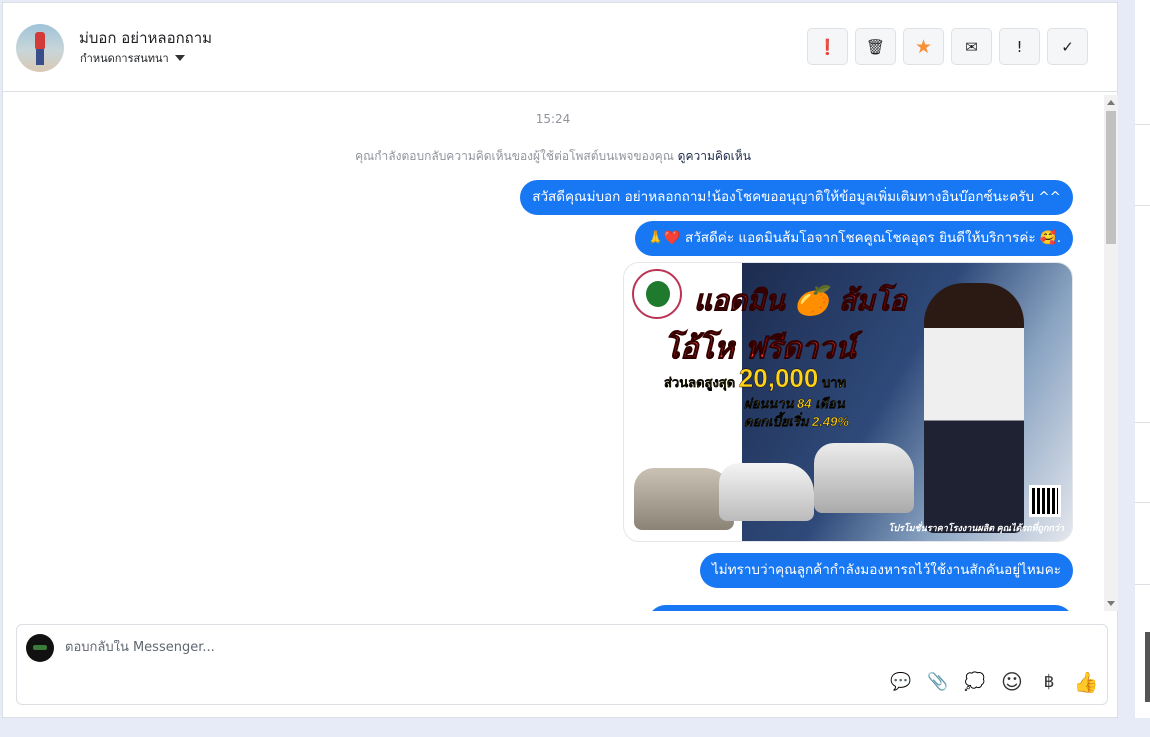 This screenshot has height=737, width=1150. Describe the element at coordinates (1045, 501) in the screenshot. I see `qr-code` at that location.